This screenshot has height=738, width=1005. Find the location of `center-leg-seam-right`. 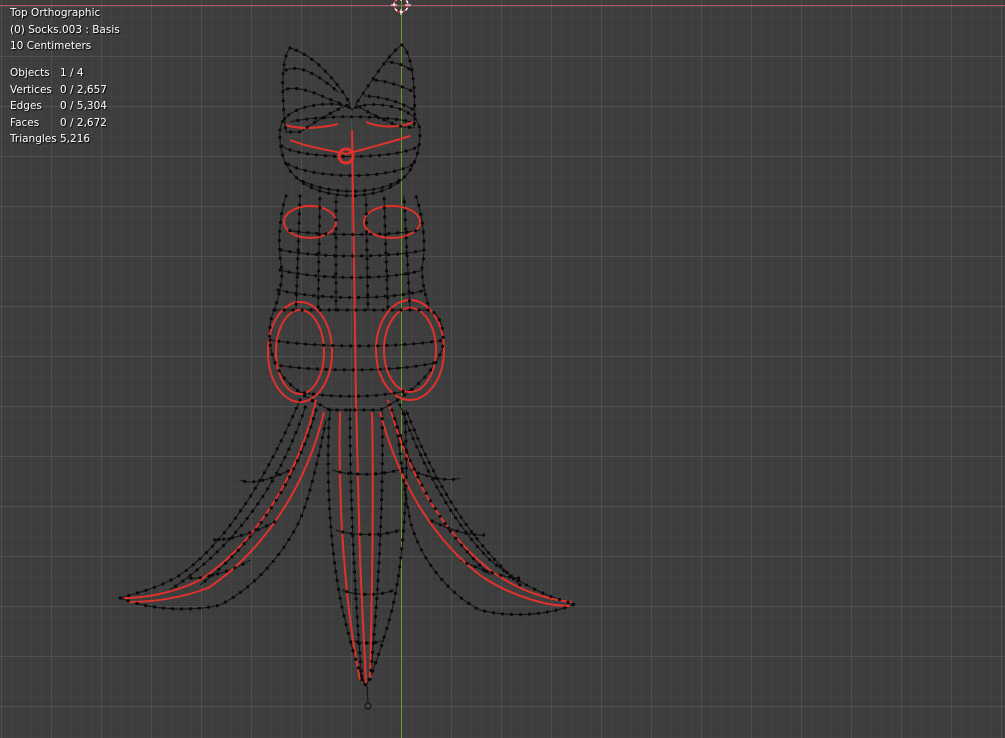

center-leg-seam-right is located at coordinates (371, 546).